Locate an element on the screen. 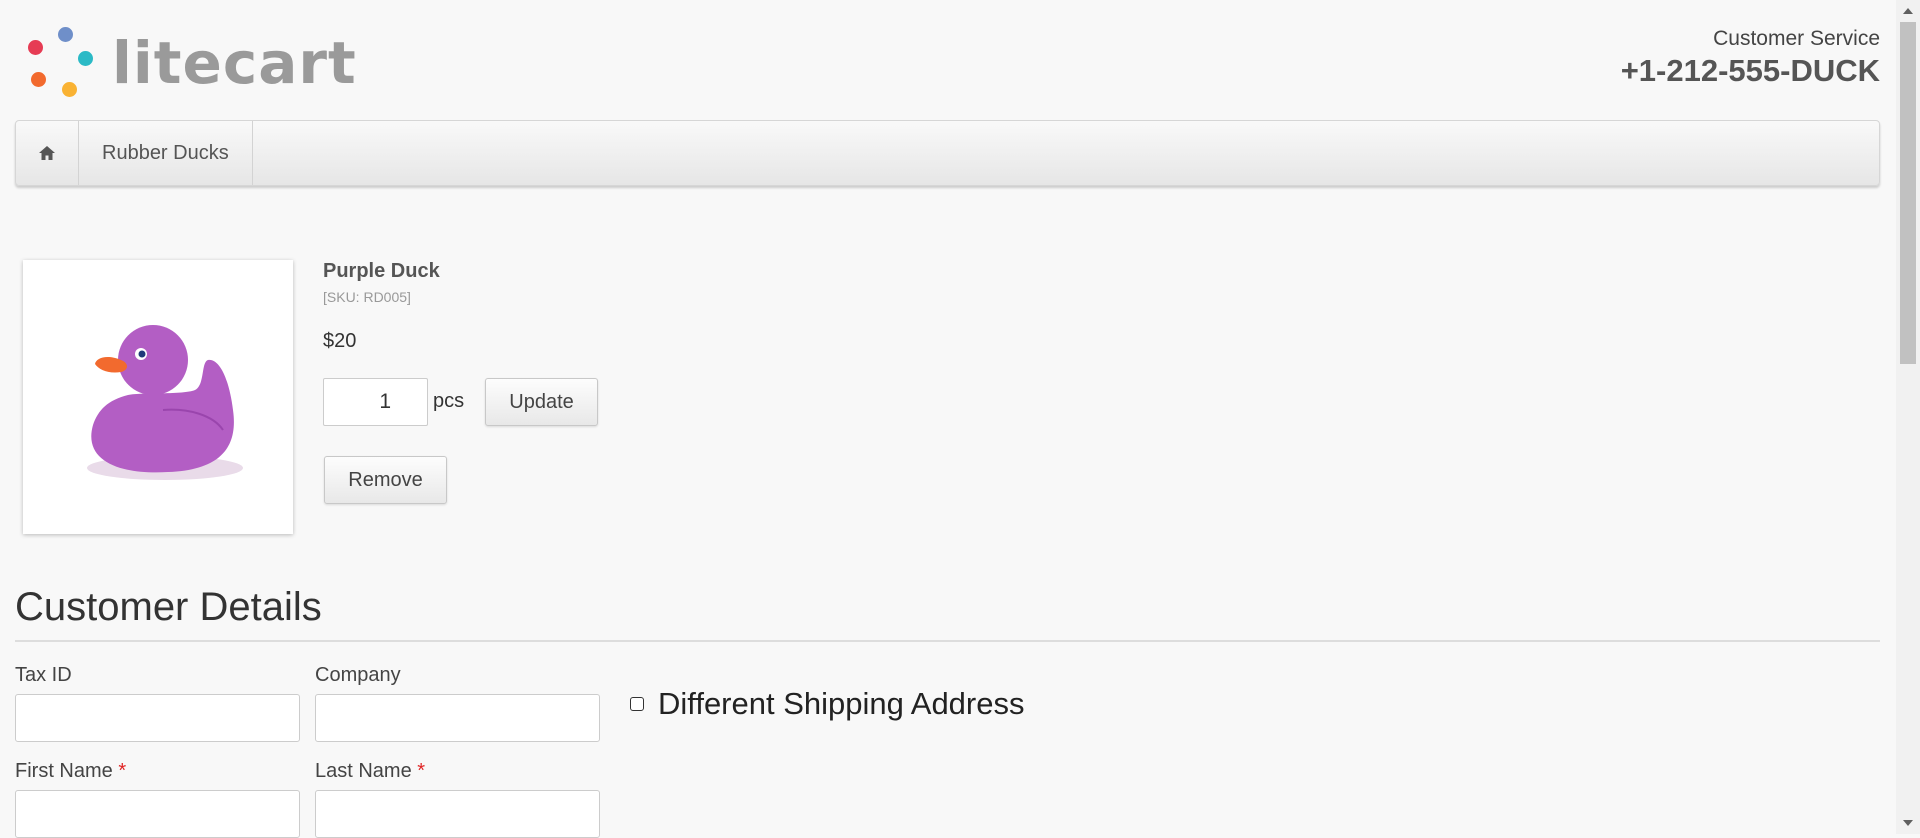 Image resolution: width=1920 pixels, height=838 pixels. logo-dot-orange is located at coordinates (38, 79).